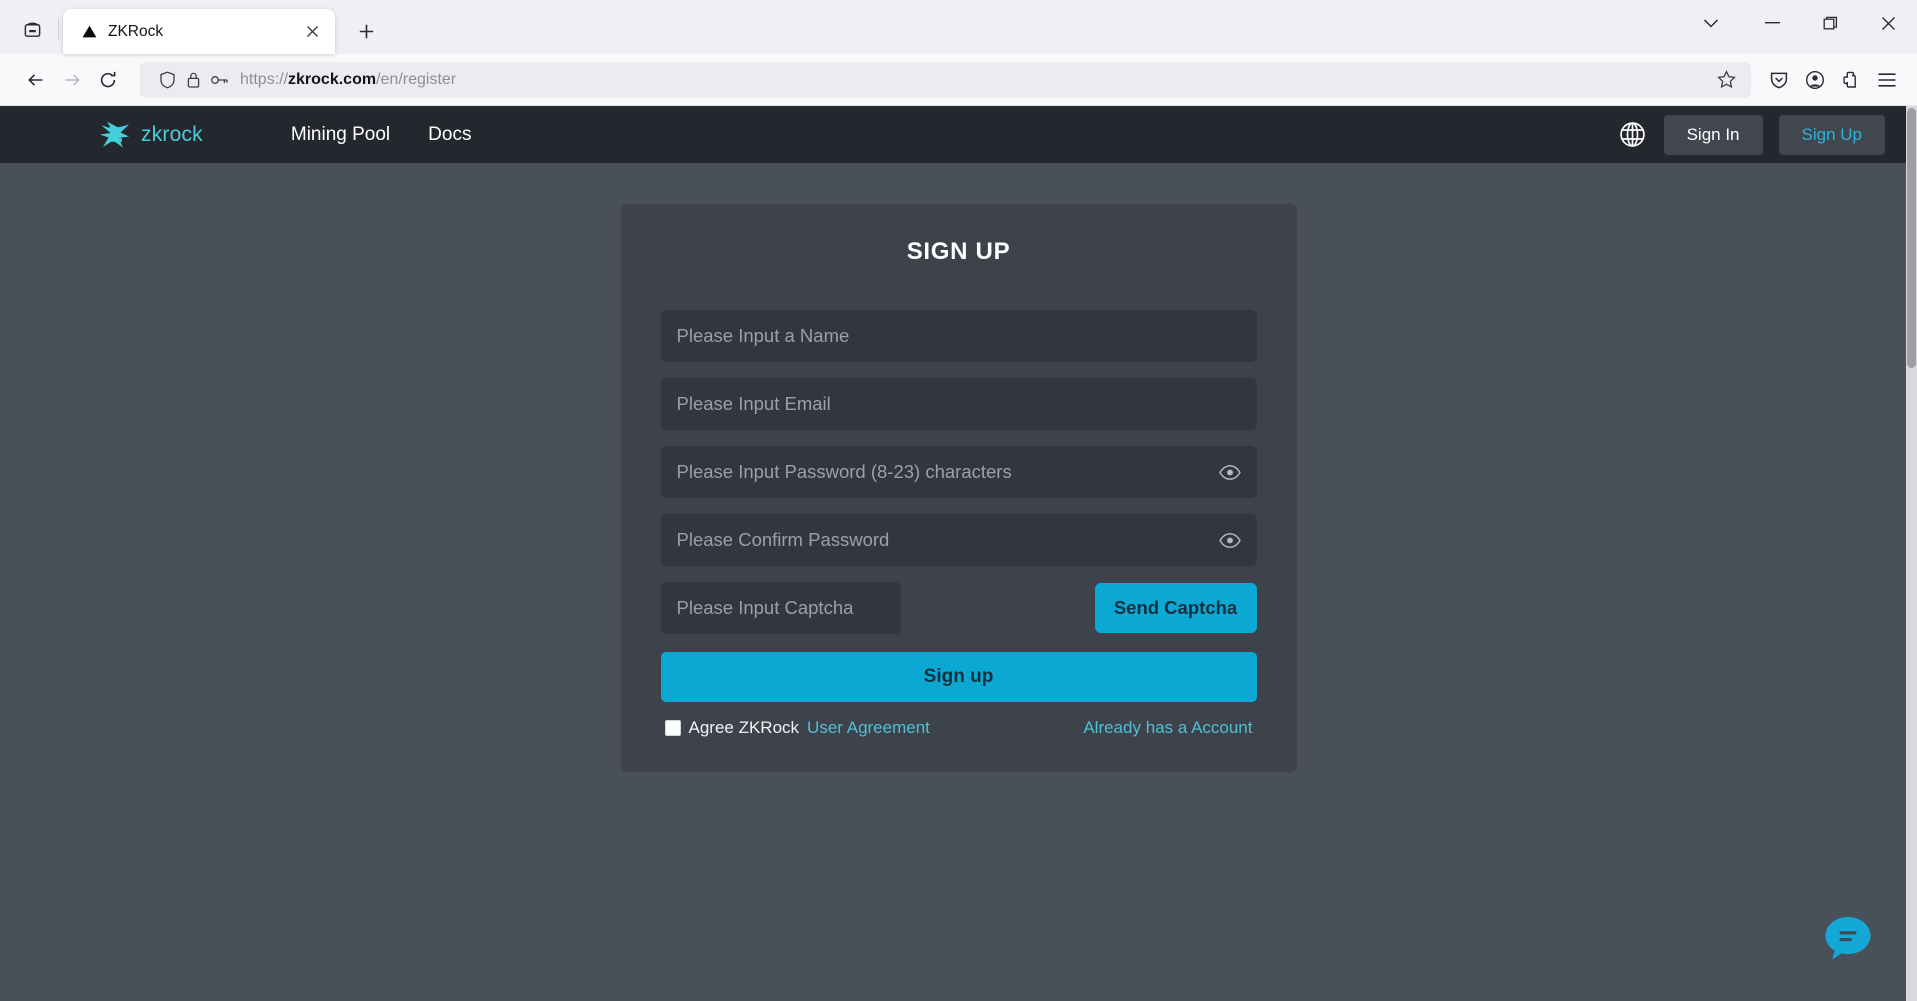 The image size is (1917, 1001). I want to click on list-all-tabs-chevron-icon, so click(1711, 23).